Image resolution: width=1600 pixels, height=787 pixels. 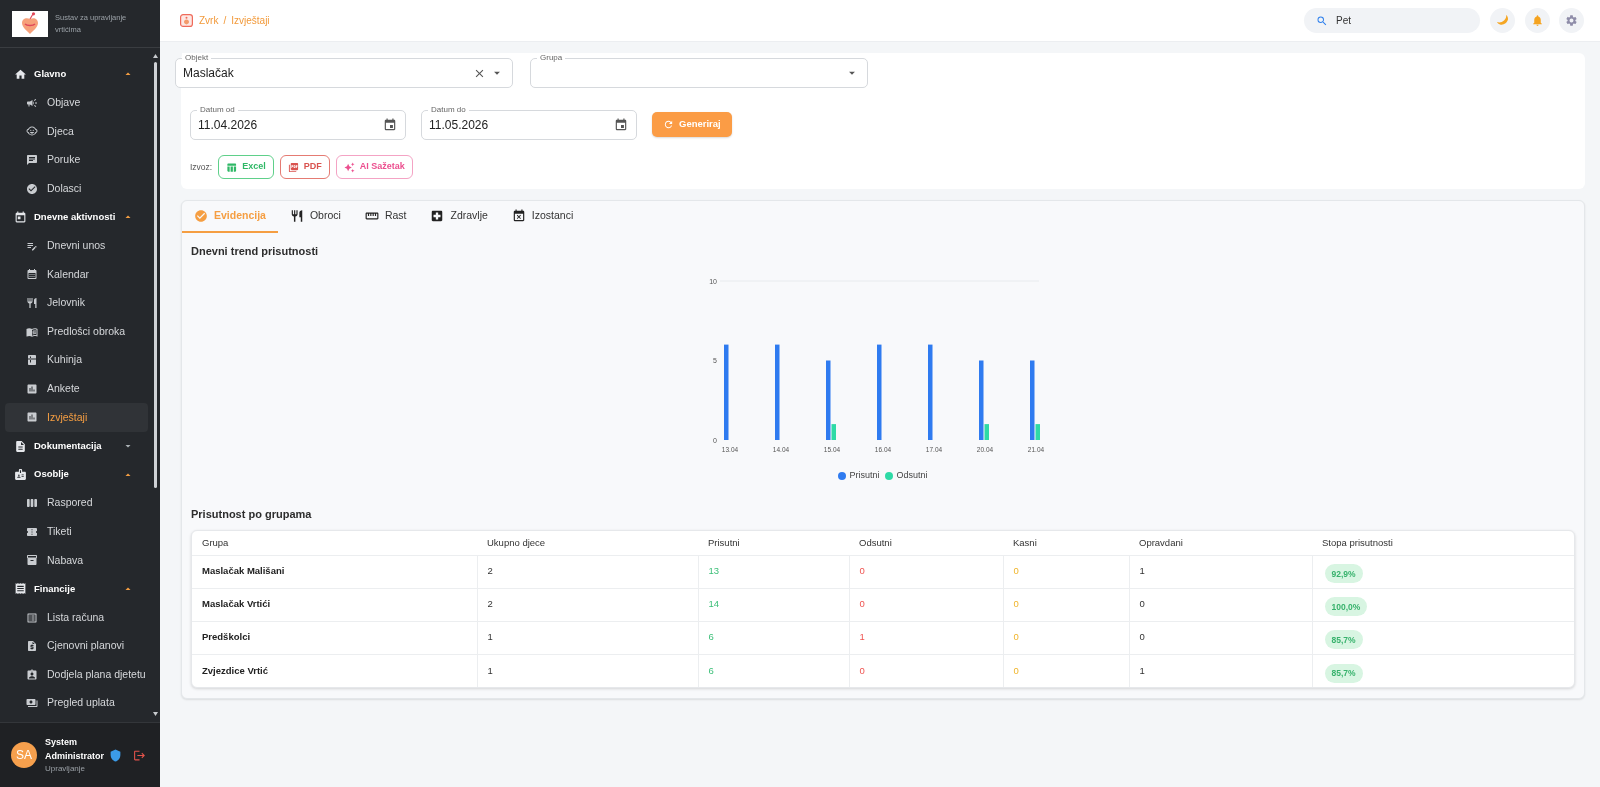 What do you see at coordinates (76, 417) in the screenshot?
I see `sidebar-item: Izvještaji` at bounding box center [76, 417].